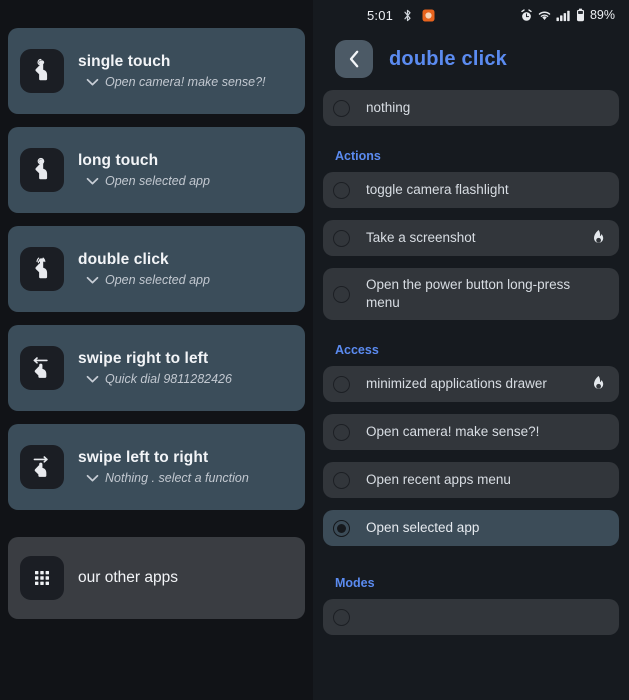 The height and width of the screenshot is (700, 629). What do you see at coordinates (42, 269) in the screenshot?
I see `double-click-icon` at bounding box center [42, 269].